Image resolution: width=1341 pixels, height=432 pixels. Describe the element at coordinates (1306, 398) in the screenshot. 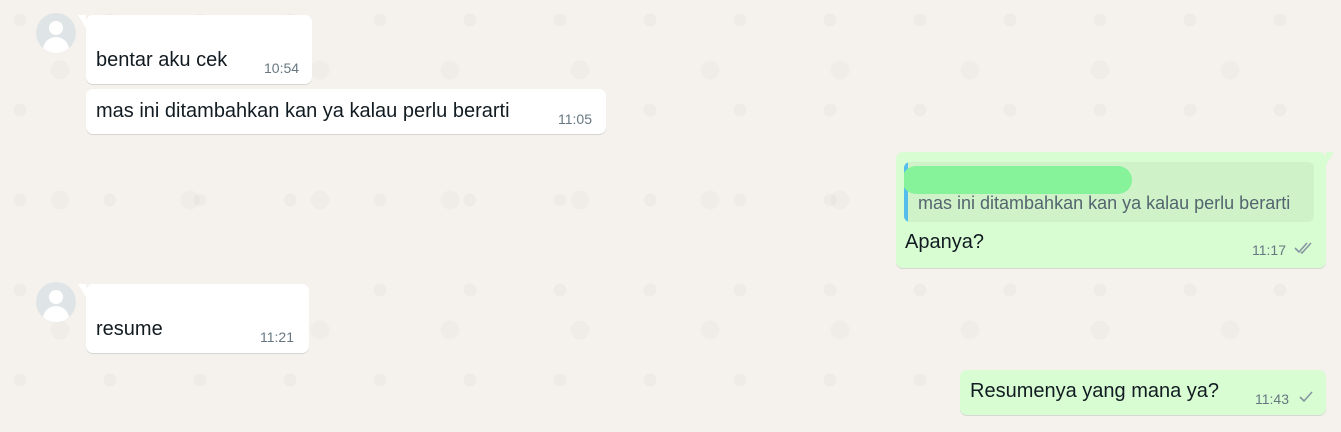

I see `check-icon` at that location.